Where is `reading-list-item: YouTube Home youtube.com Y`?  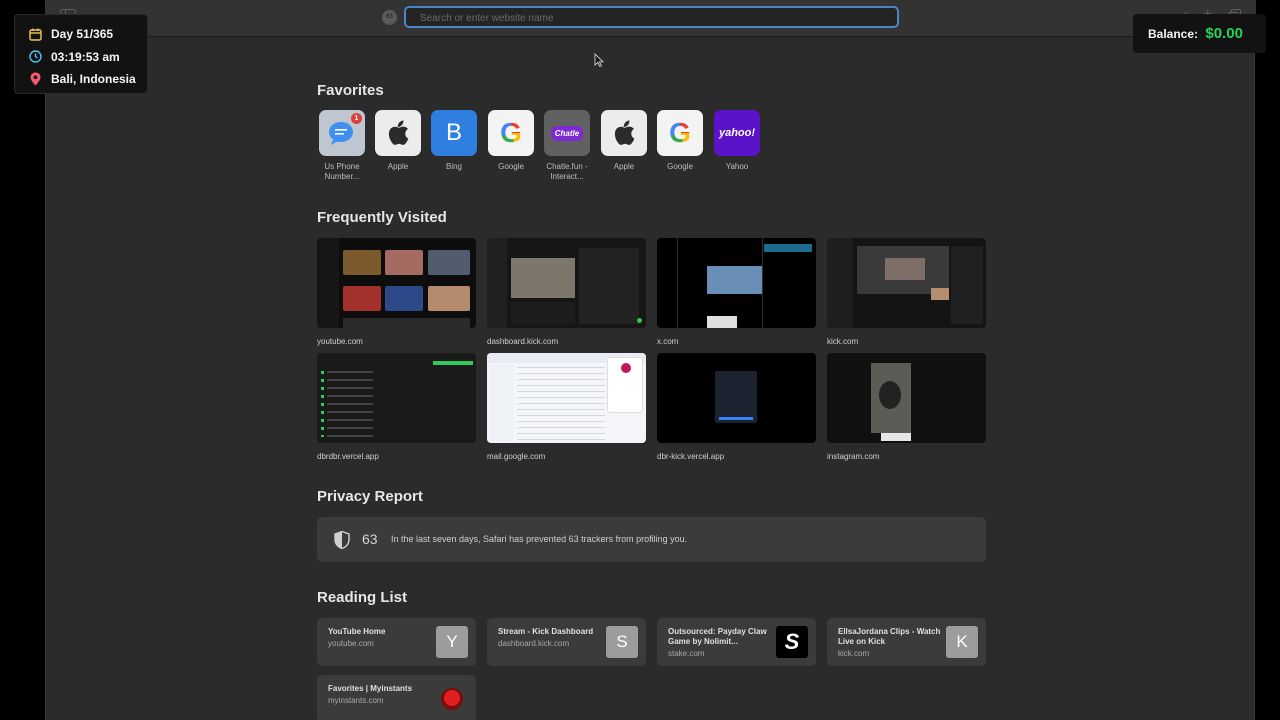
reading-list-item: YouTube Home youtube.com Y is located at coordinates (396, 642).